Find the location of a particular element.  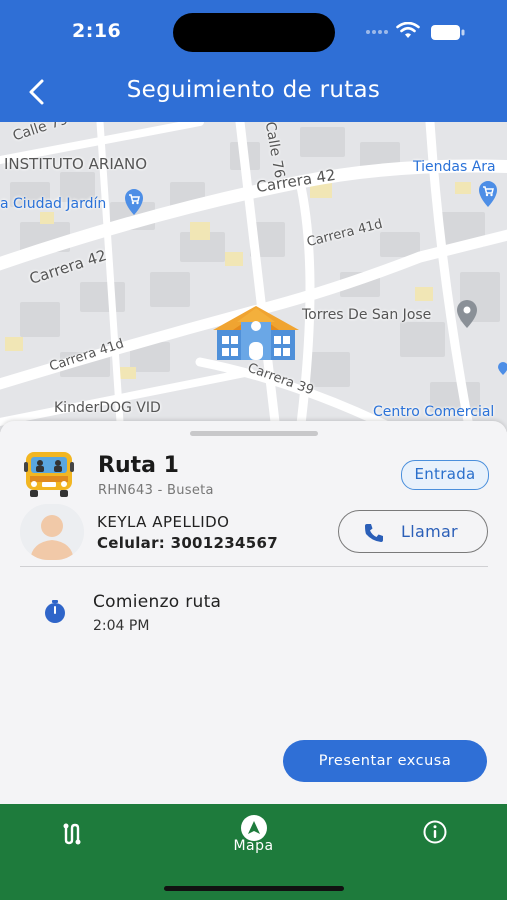

map-label: Torres De San Jose is located at coordinates (367, 315).